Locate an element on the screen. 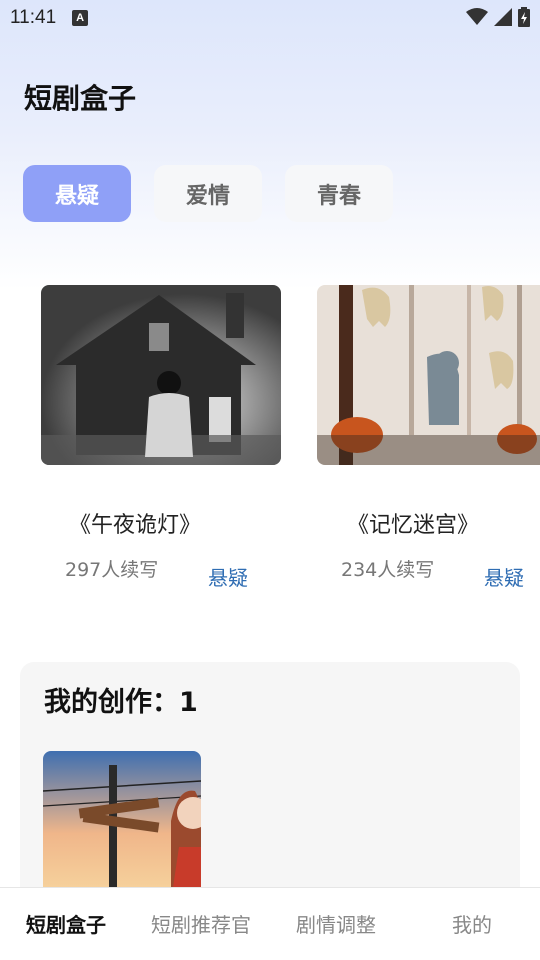 The image size is (540, 960). drama-title: 《记忆迷宫》 is located at coordinates (413, 525).